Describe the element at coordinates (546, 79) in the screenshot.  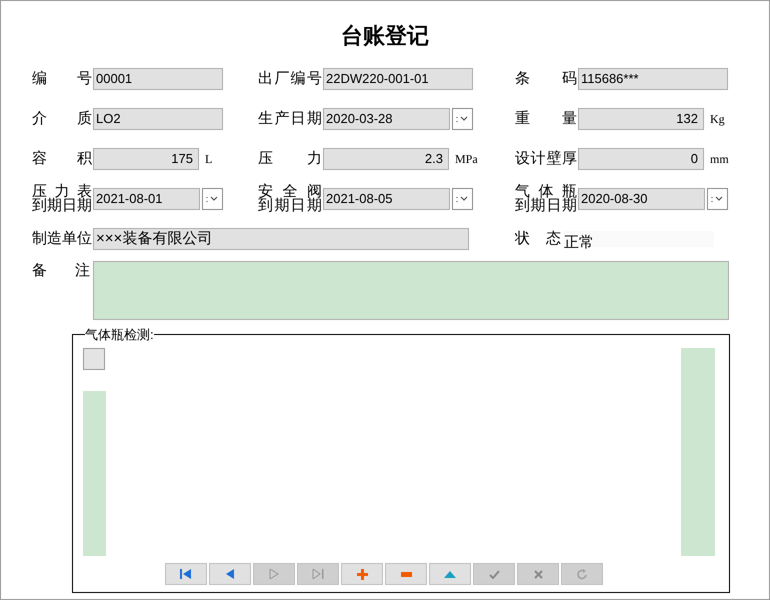
I see `field-label: 条码` at that location.